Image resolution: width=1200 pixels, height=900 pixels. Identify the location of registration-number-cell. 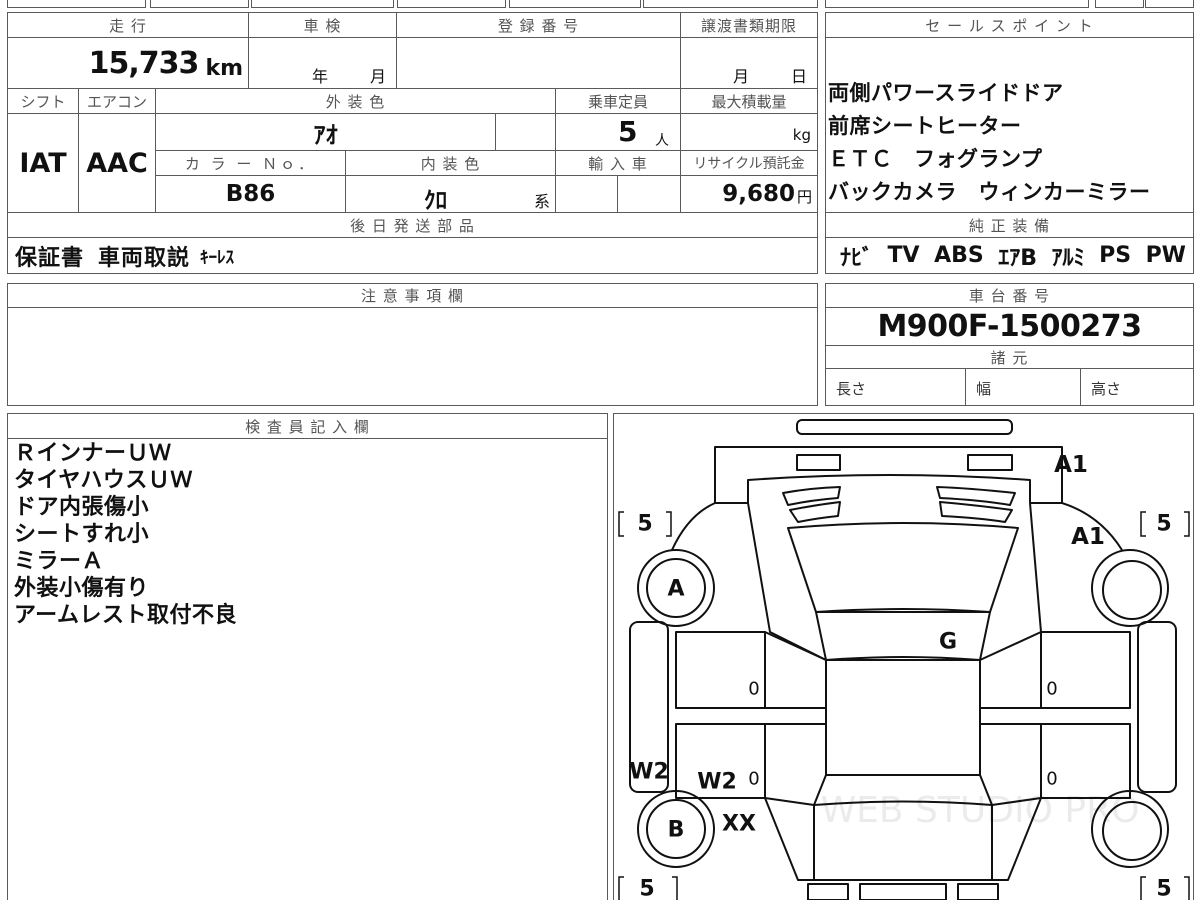
(538, 63).